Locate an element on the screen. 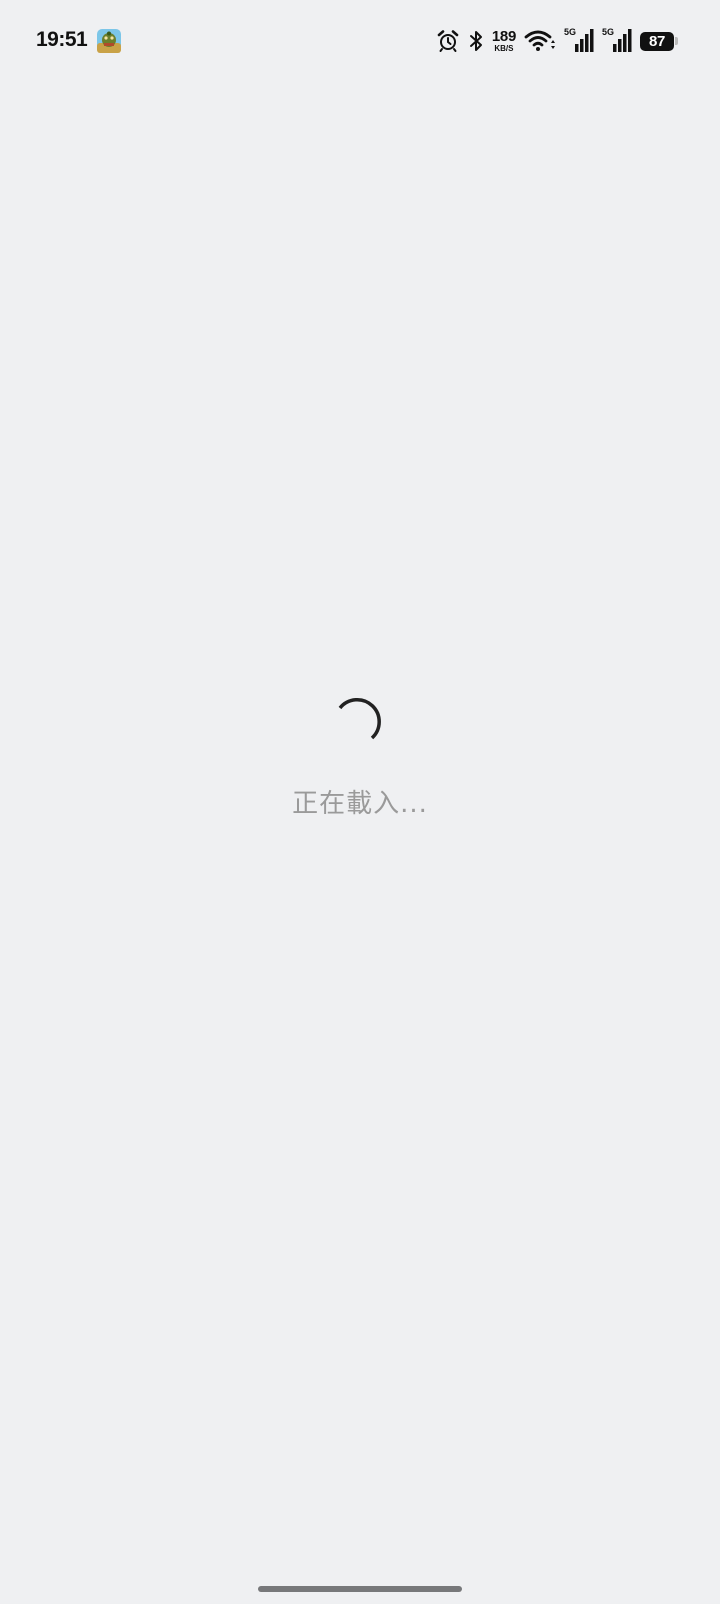 This screenshot has width=720, height=1604. network-speed: 189 KB/S is located at coordinates (504, 41).